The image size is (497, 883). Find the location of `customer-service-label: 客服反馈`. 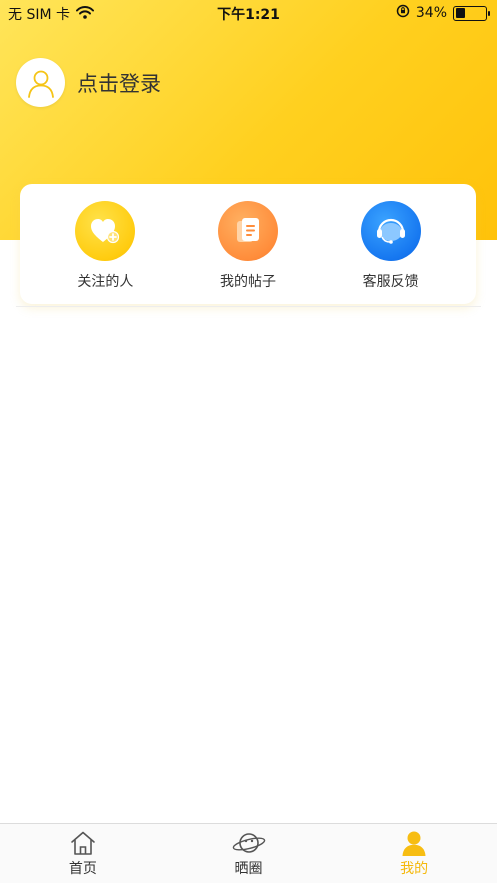

customer-service-label: 客服反馈 is located at coordinates (390, 282).